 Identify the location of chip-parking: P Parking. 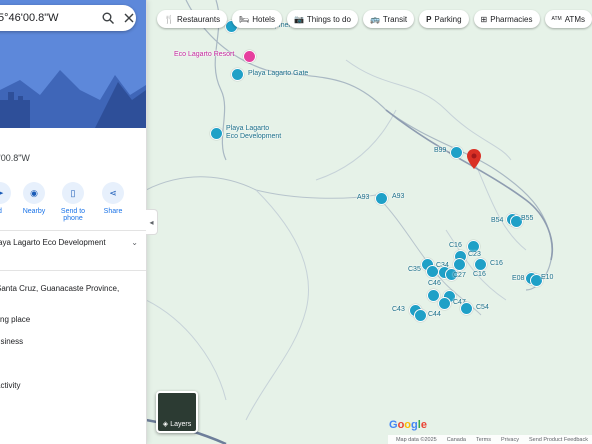
(444, 19).